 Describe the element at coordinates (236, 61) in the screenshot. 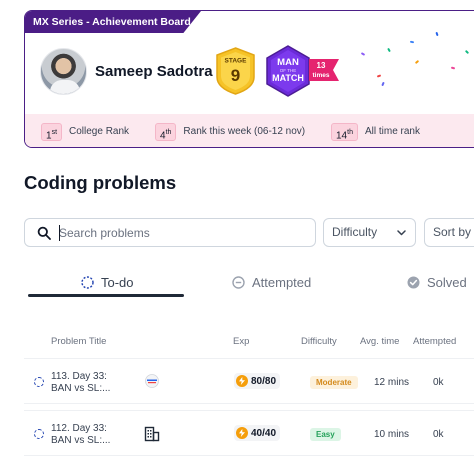

I see `stage-label: STAGE` at that location.